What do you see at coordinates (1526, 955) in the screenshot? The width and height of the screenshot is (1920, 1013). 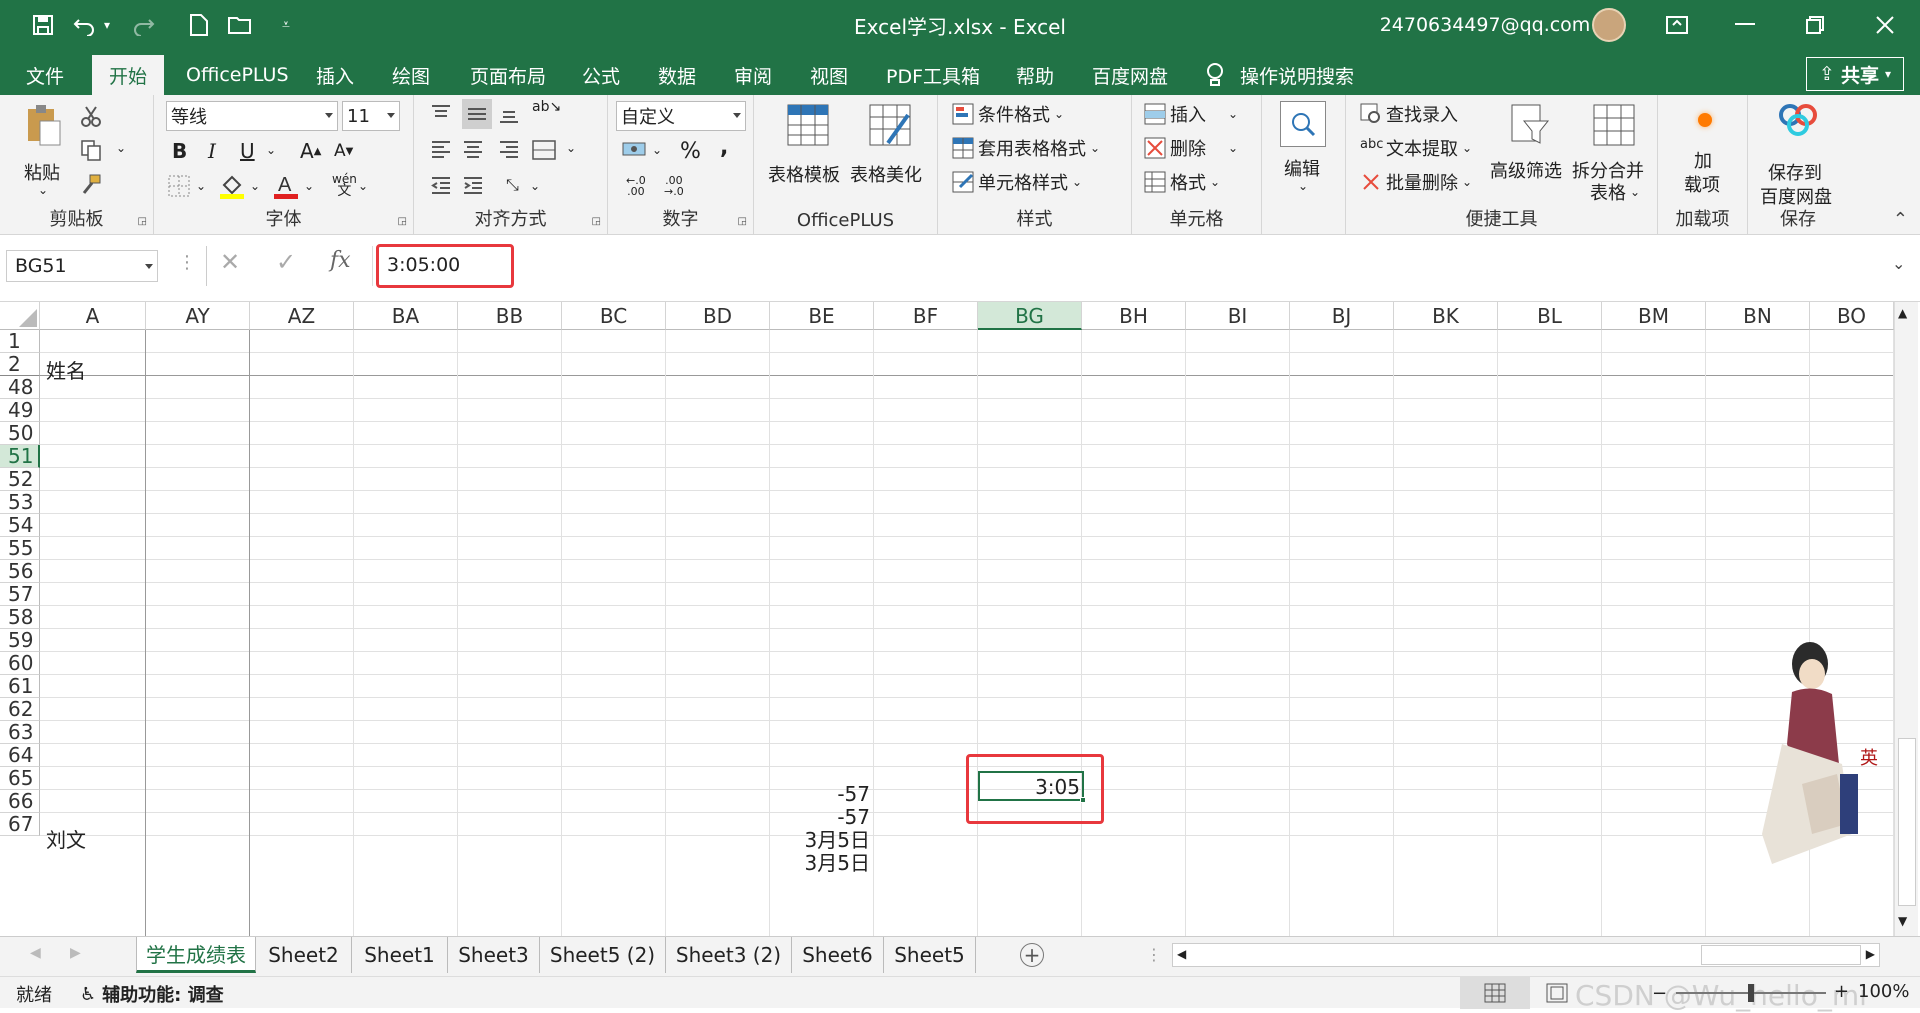 I see `horizontal-scrollbar: ◀ ▶` at bounding box center [1526, 955].